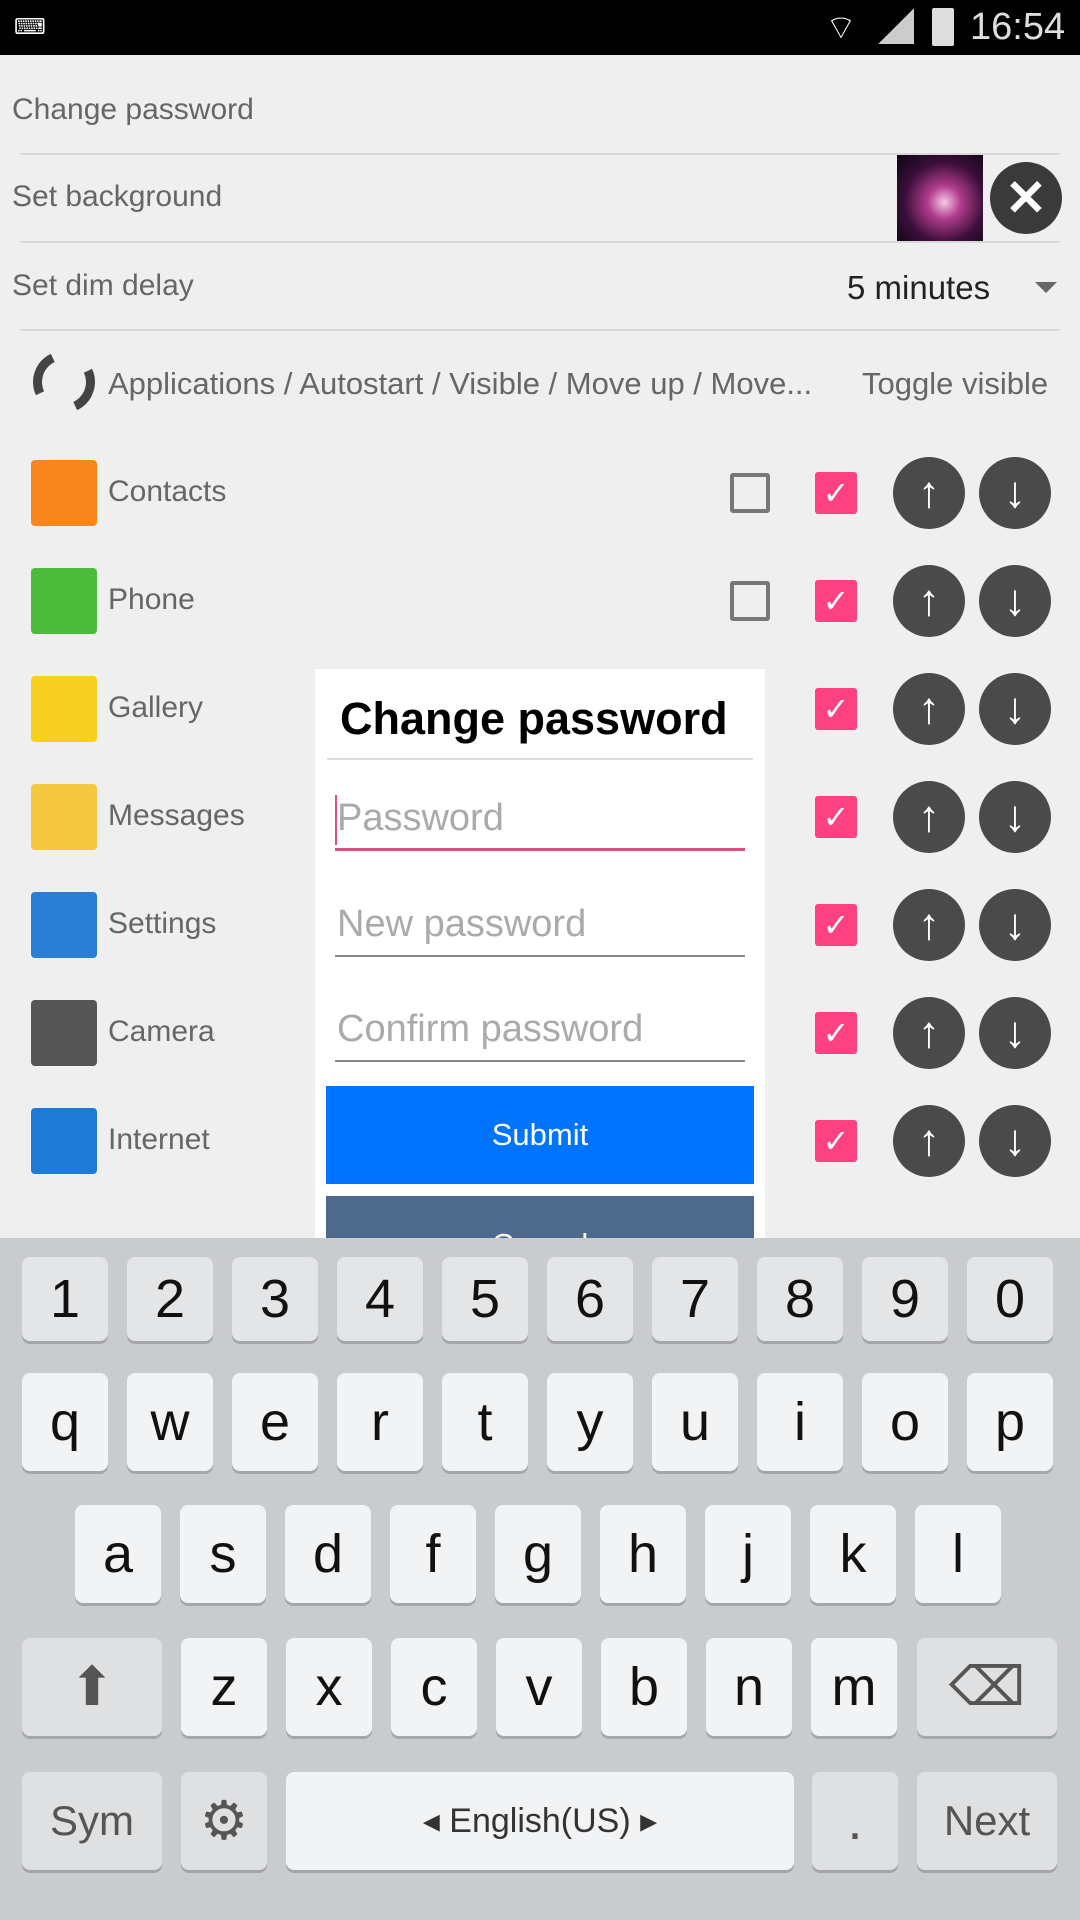  Describe the element at coordinates (955, 384) in the screenshot. I see `toggle-visible-button: Toggle visible` at that location.